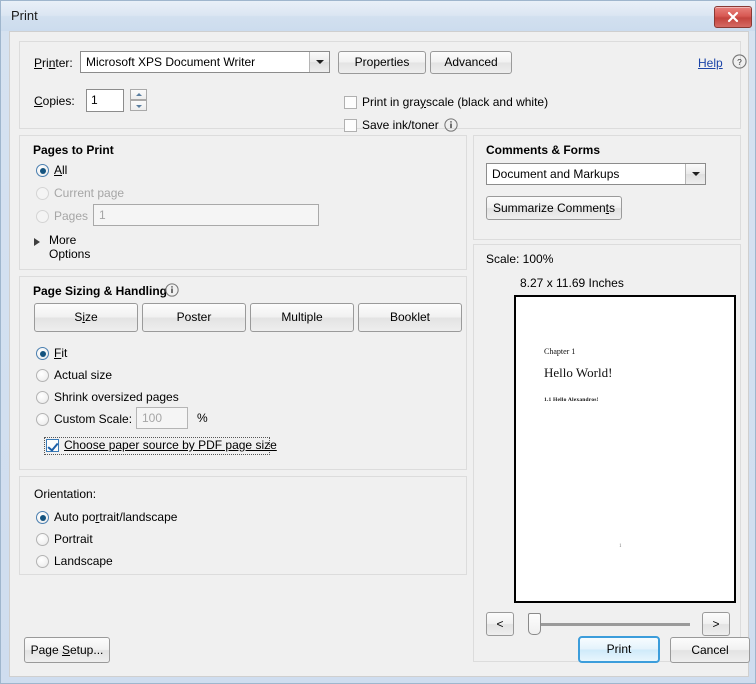  I want to click on previous-page-button: <, so click(500, 624).